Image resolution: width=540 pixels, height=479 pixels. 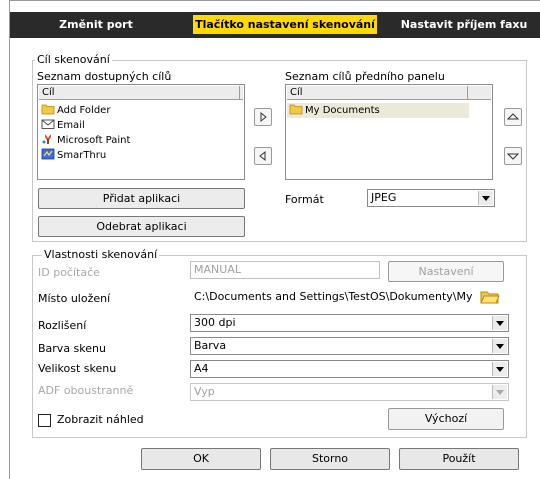 What do you see at coordinates (62, 325) in the screenshot?
I see `resolution-label: Rozlišení` at bounding box center [62, 325].